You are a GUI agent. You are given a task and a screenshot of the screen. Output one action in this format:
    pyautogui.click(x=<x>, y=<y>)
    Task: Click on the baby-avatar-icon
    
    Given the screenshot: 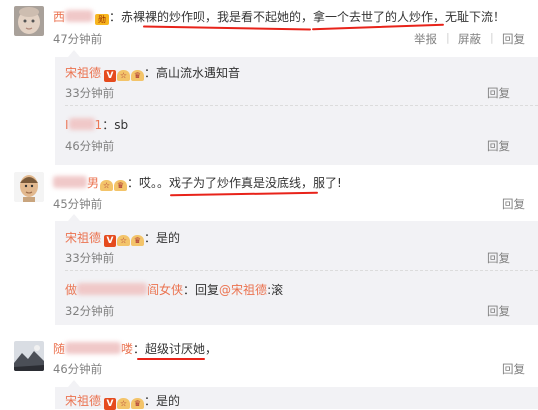 What is the action you would take?
    pyautogui.click(x=29, y=21)
    